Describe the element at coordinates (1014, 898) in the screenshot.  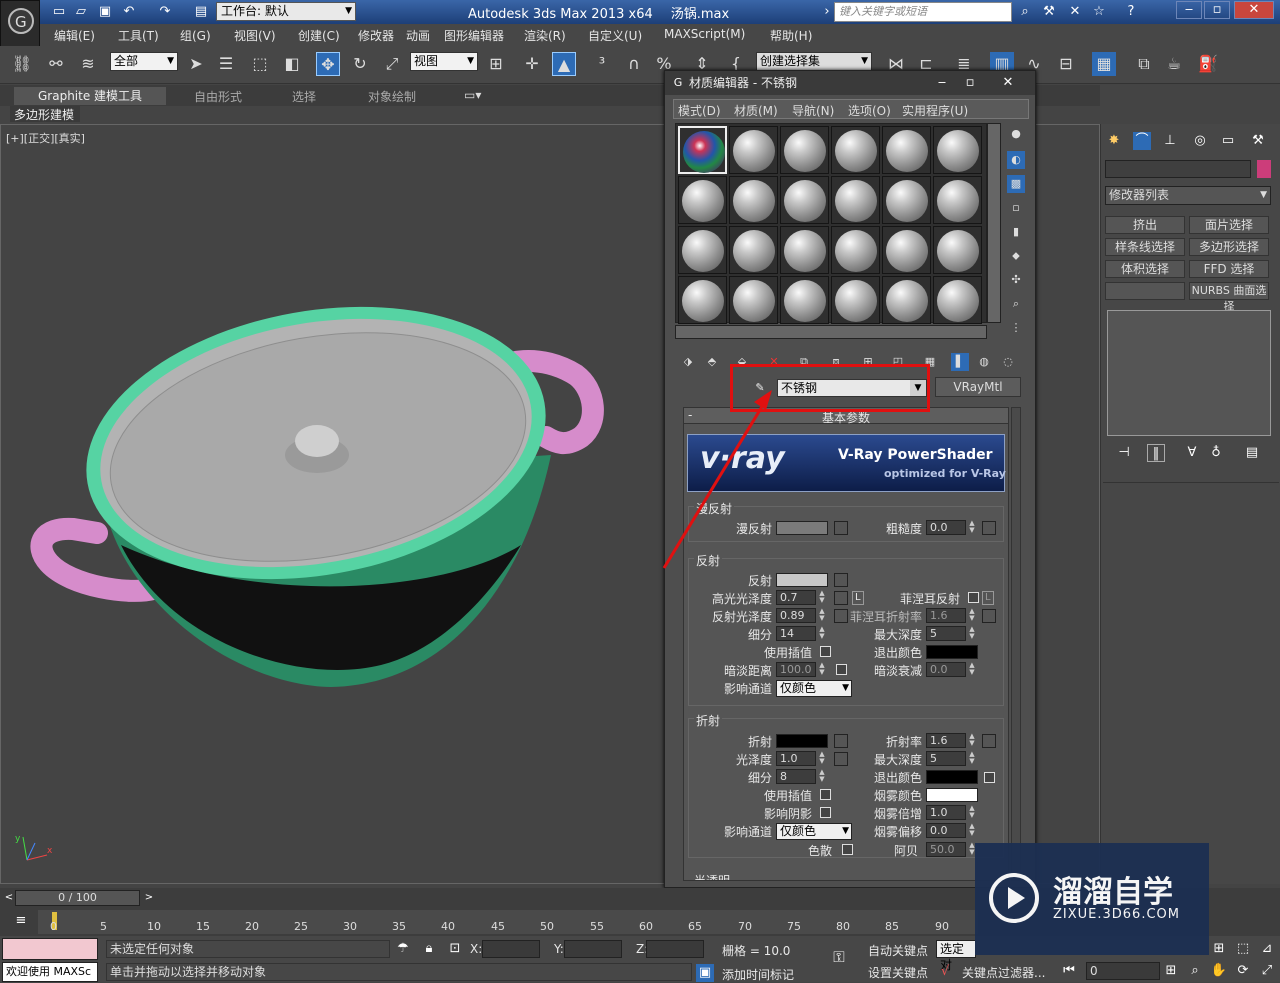
I see `watermark-logo-icon` at that location.